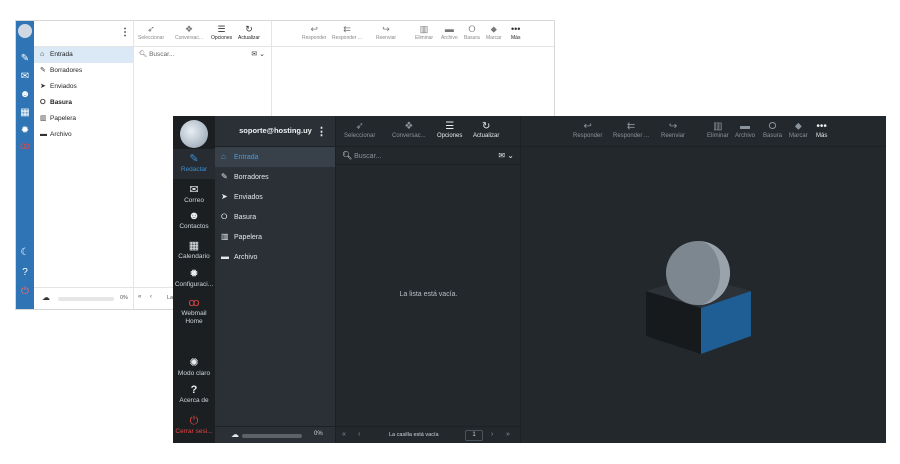 The height and width of the screenshot is (464, 900). I want to click on dark-mode-icon: ☾, so click(25, 253).